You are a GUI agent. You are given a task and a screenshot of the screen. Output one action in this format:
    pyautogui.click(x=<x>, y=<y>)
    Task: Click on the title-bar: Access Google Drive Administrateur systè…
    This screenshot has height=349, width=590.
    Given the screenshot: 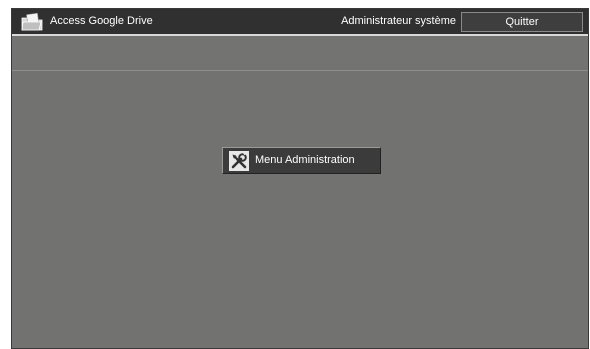 What is the action you would take?
    pyautogui.click(x=300, y=22)
    